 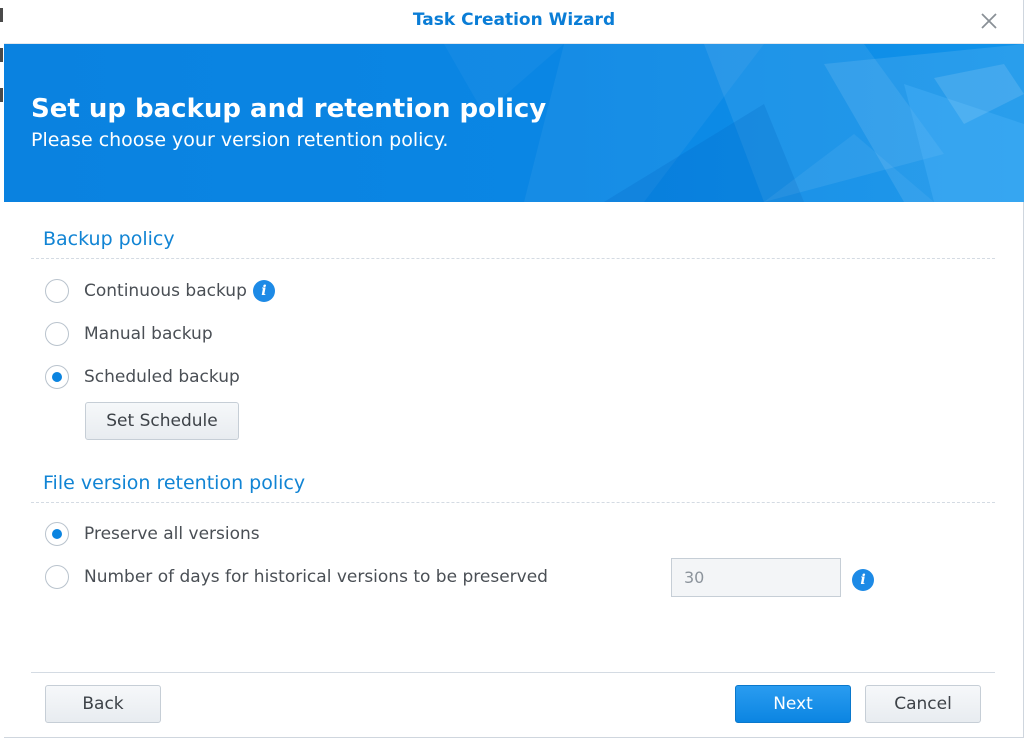 I want to click on radio-manual-backup: Manual backup, so click(x=129, y=334).